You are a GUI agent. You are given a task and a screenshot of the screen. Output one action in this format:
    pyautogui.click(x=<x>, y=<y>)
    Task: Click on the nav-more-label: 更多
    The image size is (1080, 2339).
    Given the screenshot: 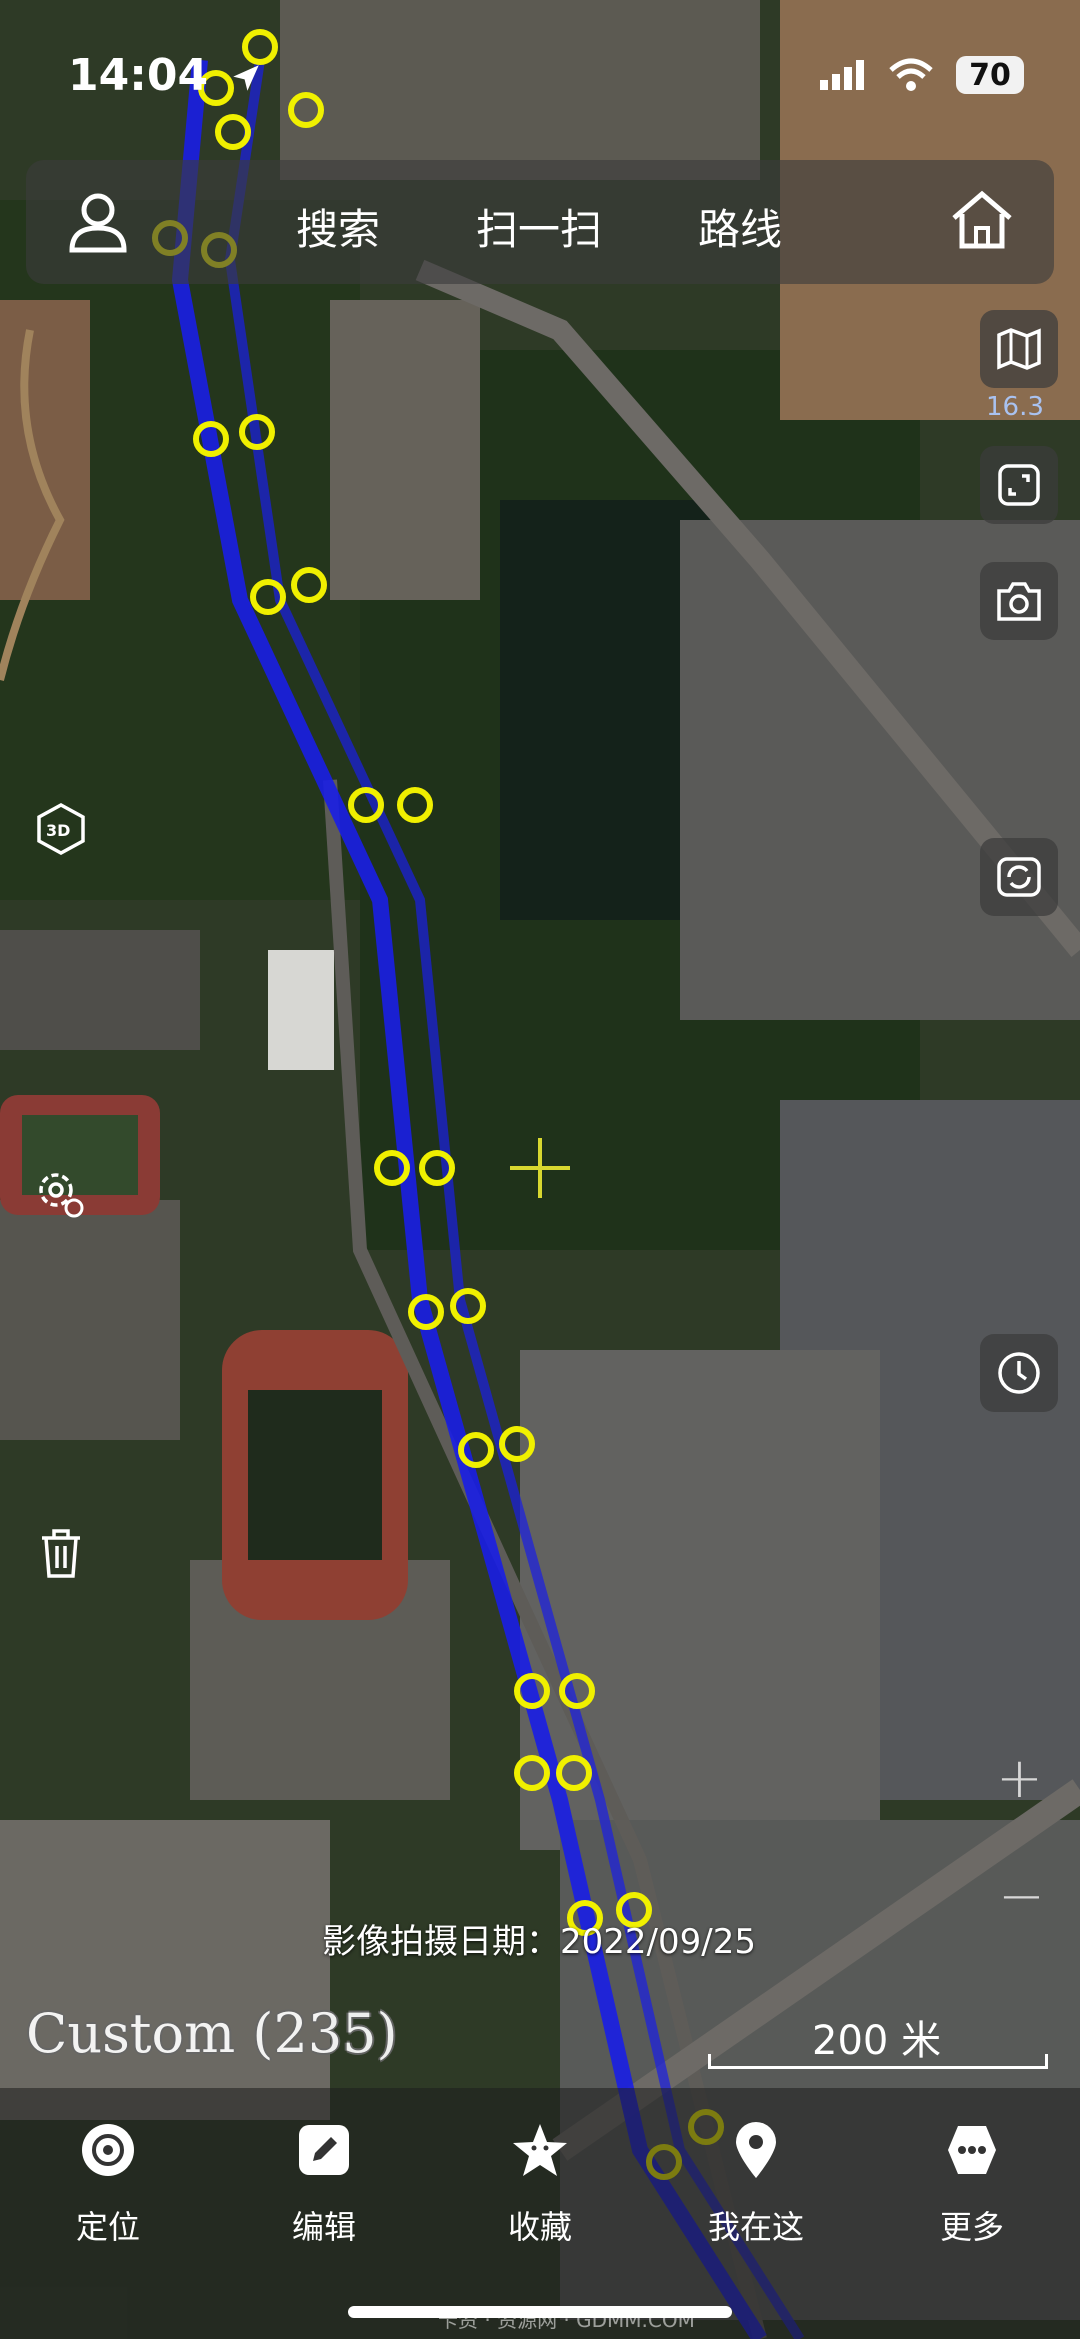 What is the action you would take?
    pyautogui.click(x=971, y=2227)
    